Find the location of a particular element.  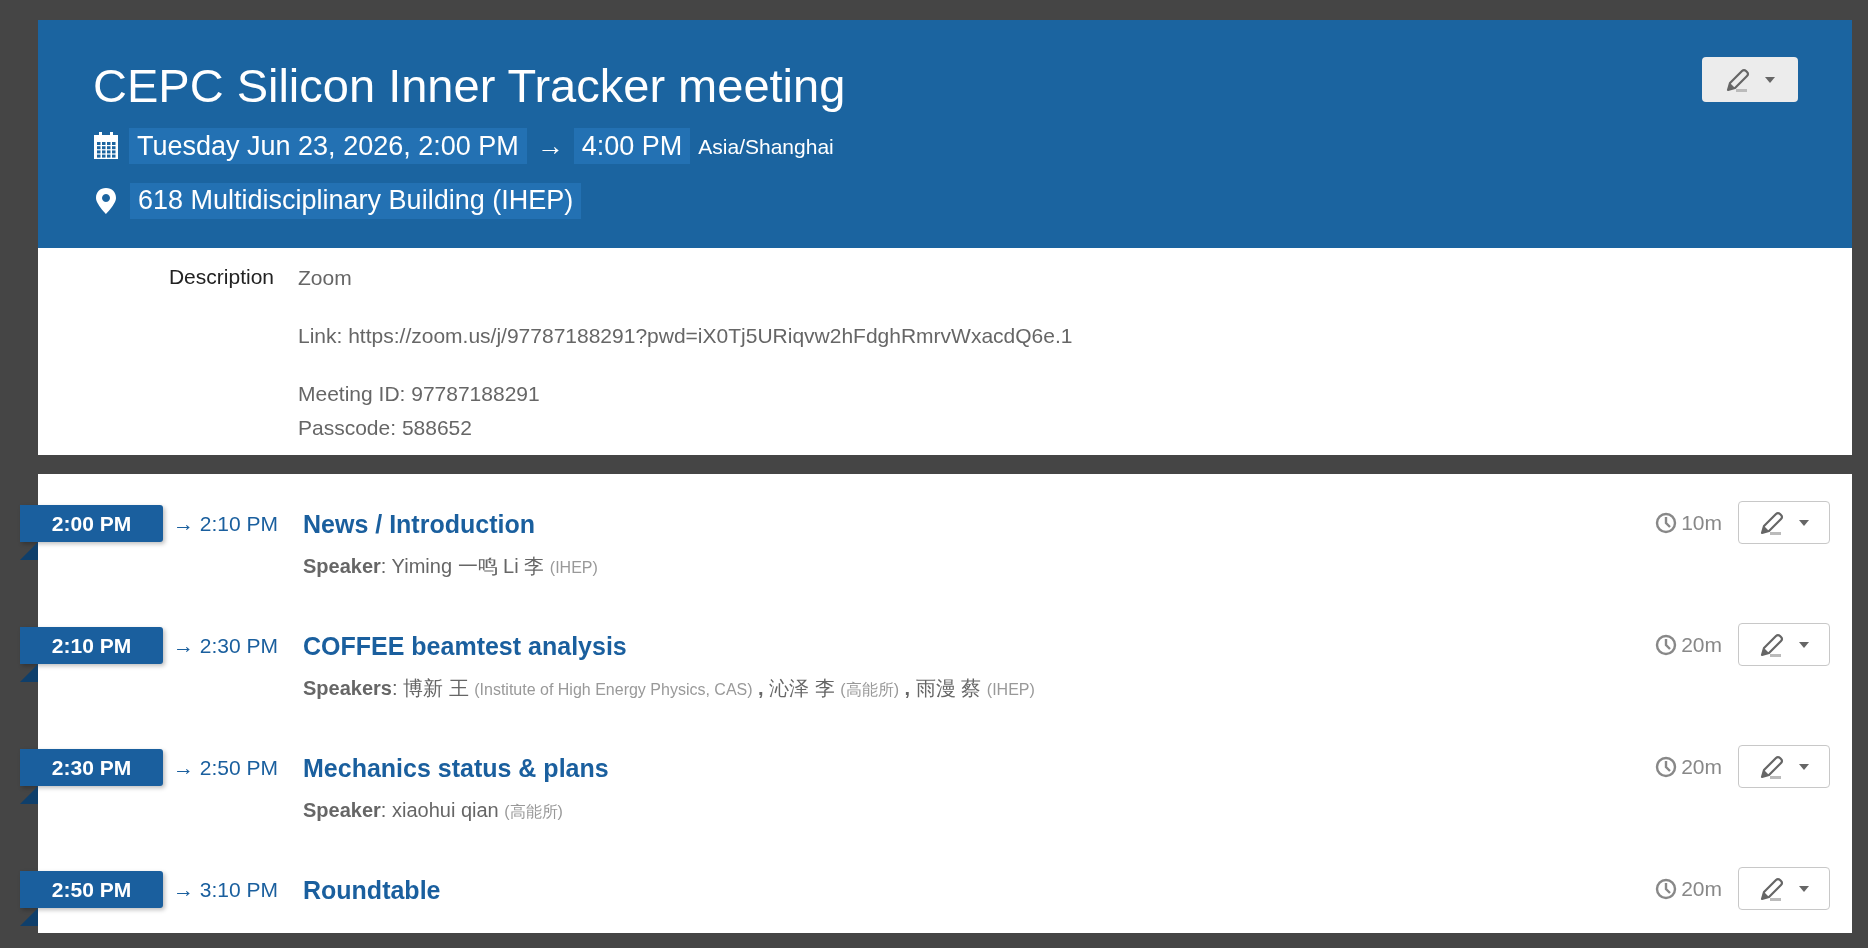

end-time: → 3:10 PM is located at coordinates (226, 890).